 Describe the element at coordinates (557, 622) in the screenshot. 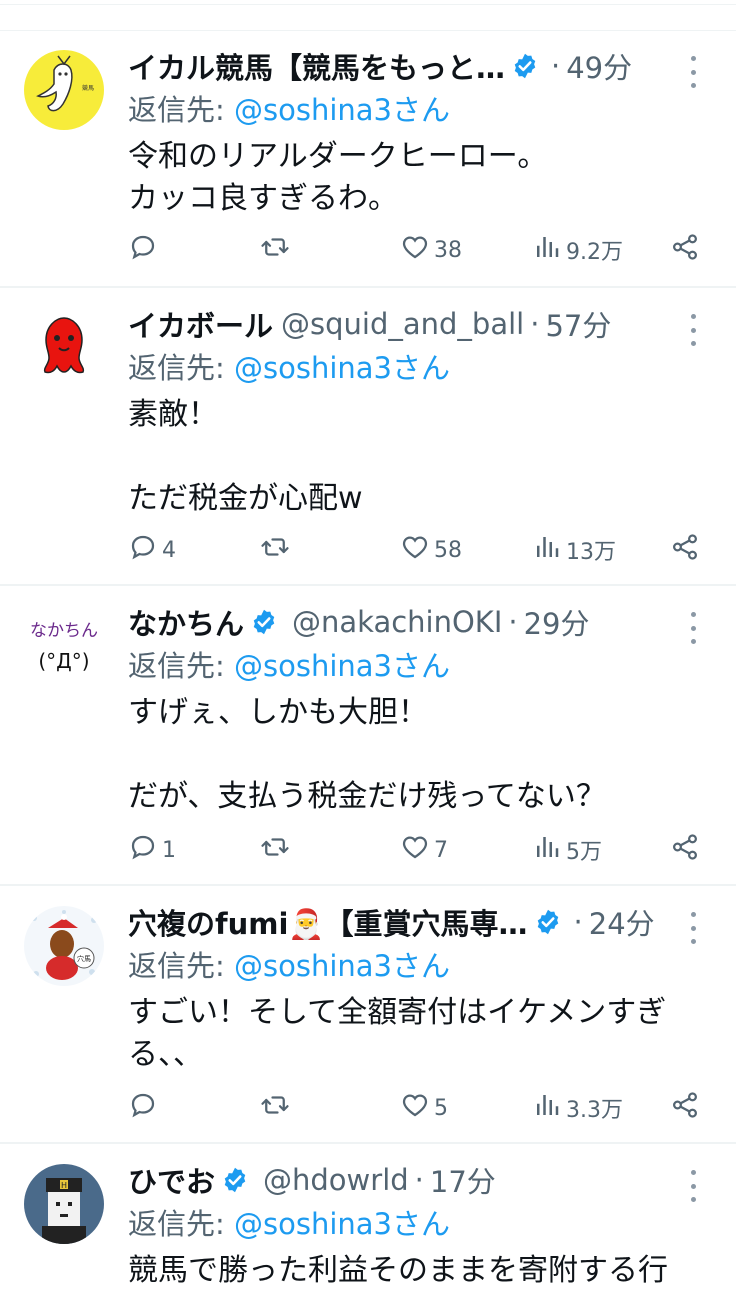

I see `post-time: 29分` at that location.